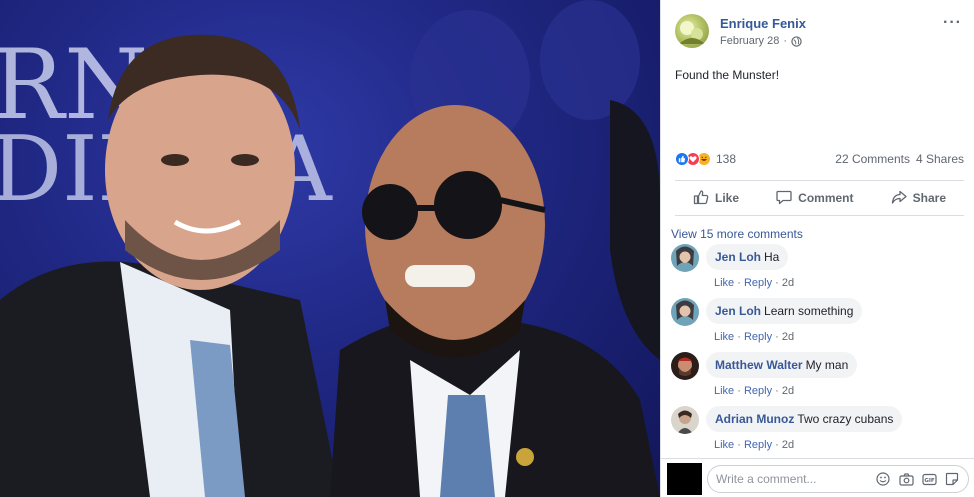 The width and height of the screenshot is (974, 497). Describe the element at coordinates (727, 75) in the screenshot. I see `post-caption: Found the Munster!` at that location.